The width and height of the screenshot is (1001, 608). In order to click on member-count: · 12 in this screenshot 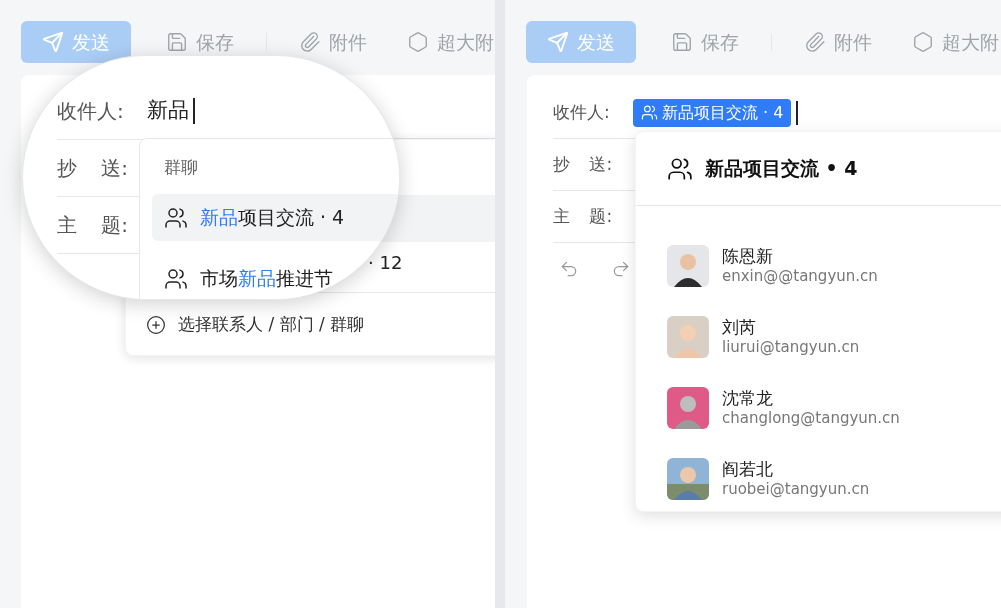, I will do `click(385, 263)`.